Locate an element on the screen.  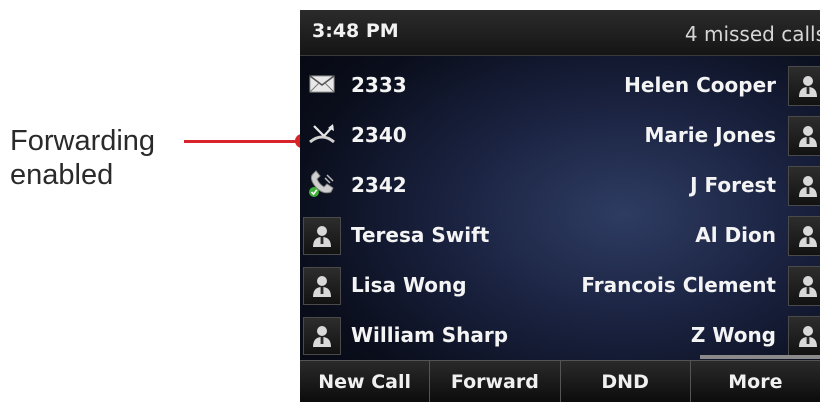
contact-key-j-forest is located at coordinates (804, 186).